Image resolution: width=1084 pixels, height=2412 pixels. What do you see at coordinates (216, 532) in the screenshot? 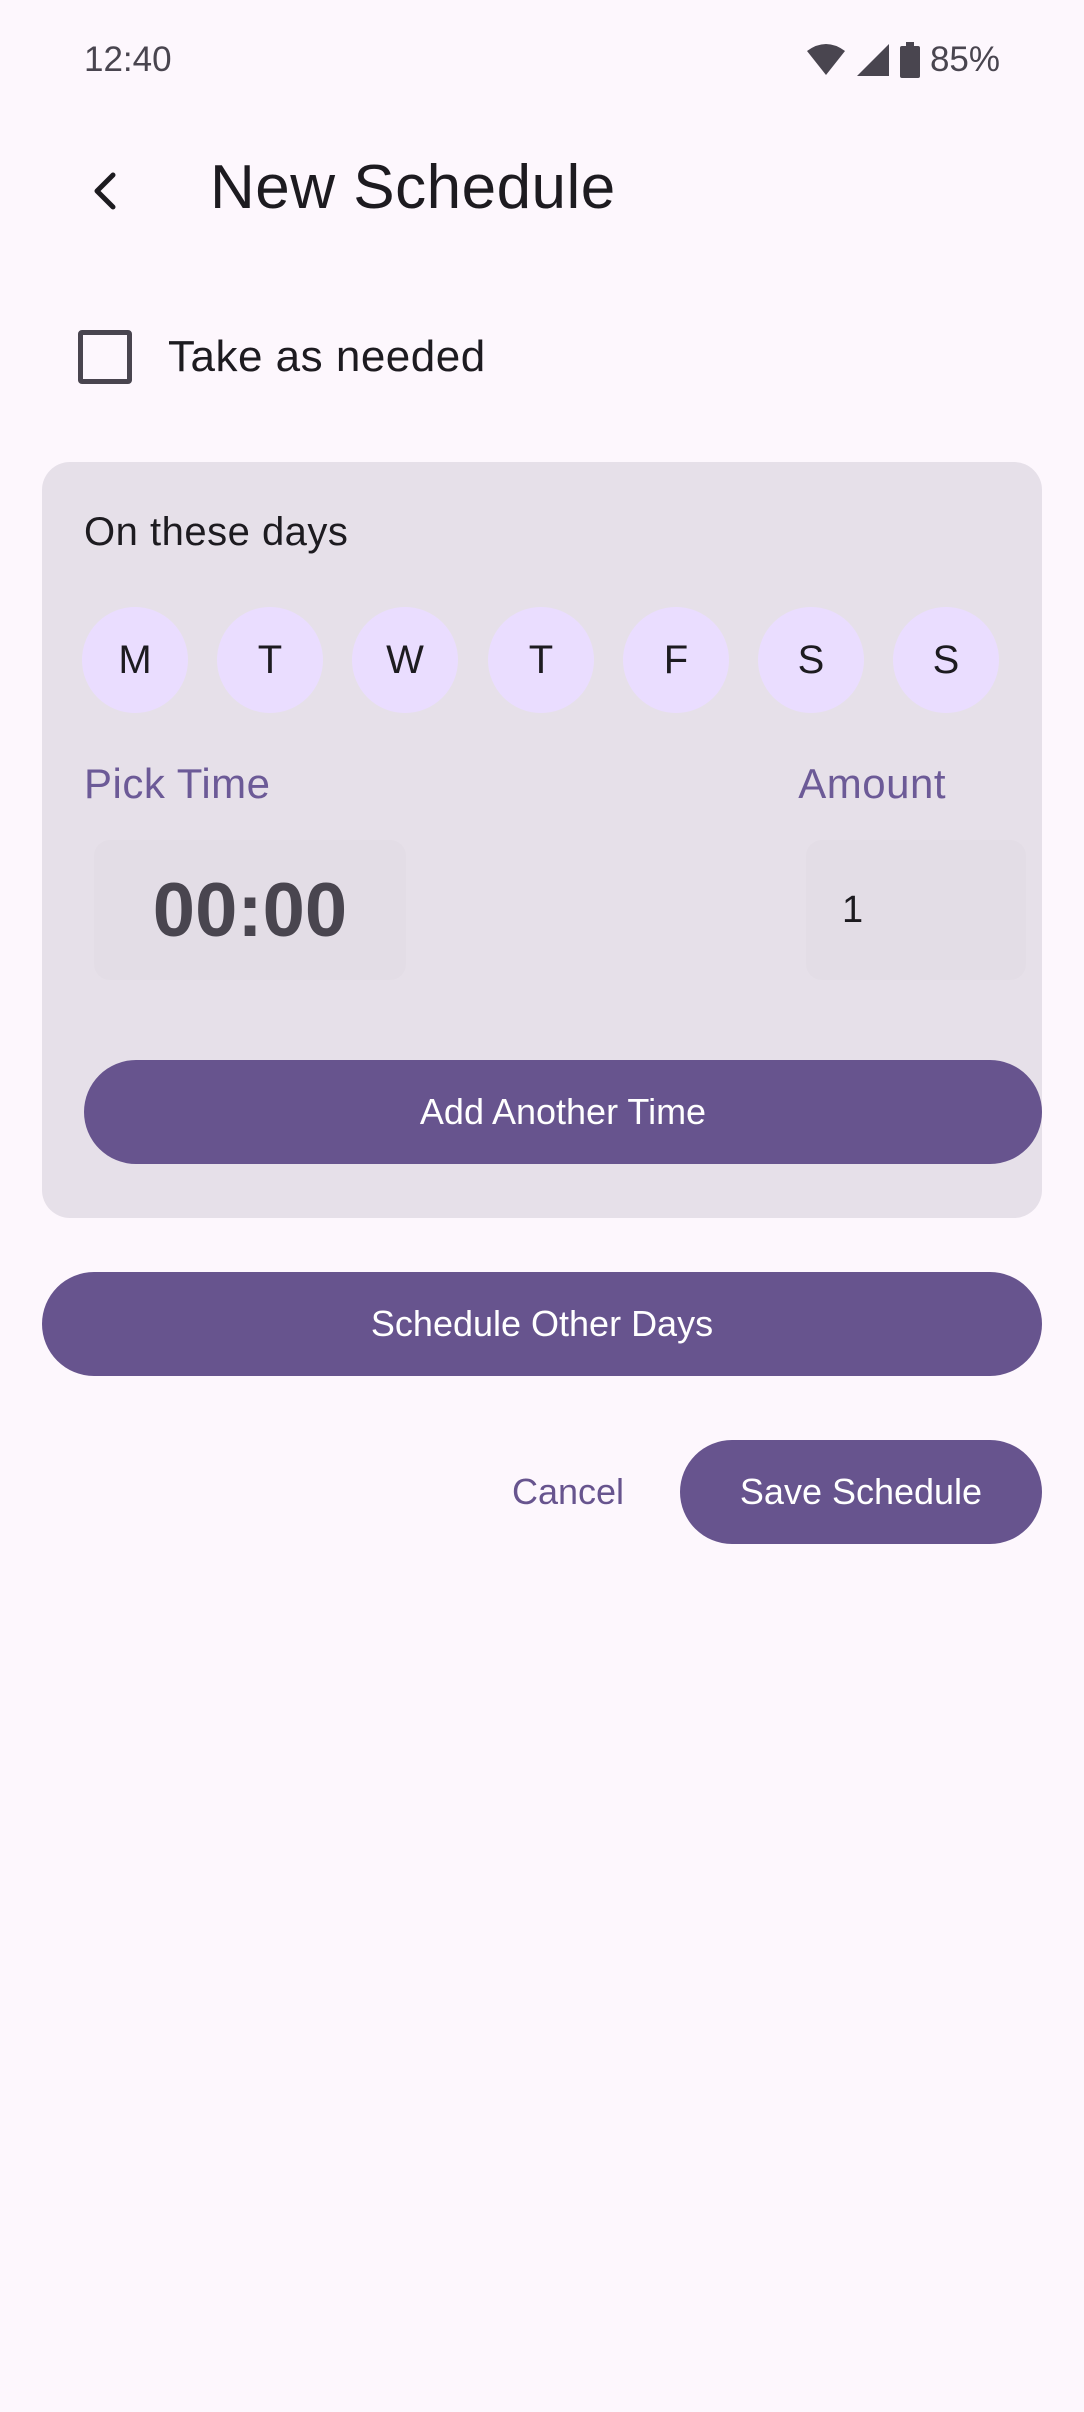
I see `days-heading: On these days` at bounding box center [216, 532].